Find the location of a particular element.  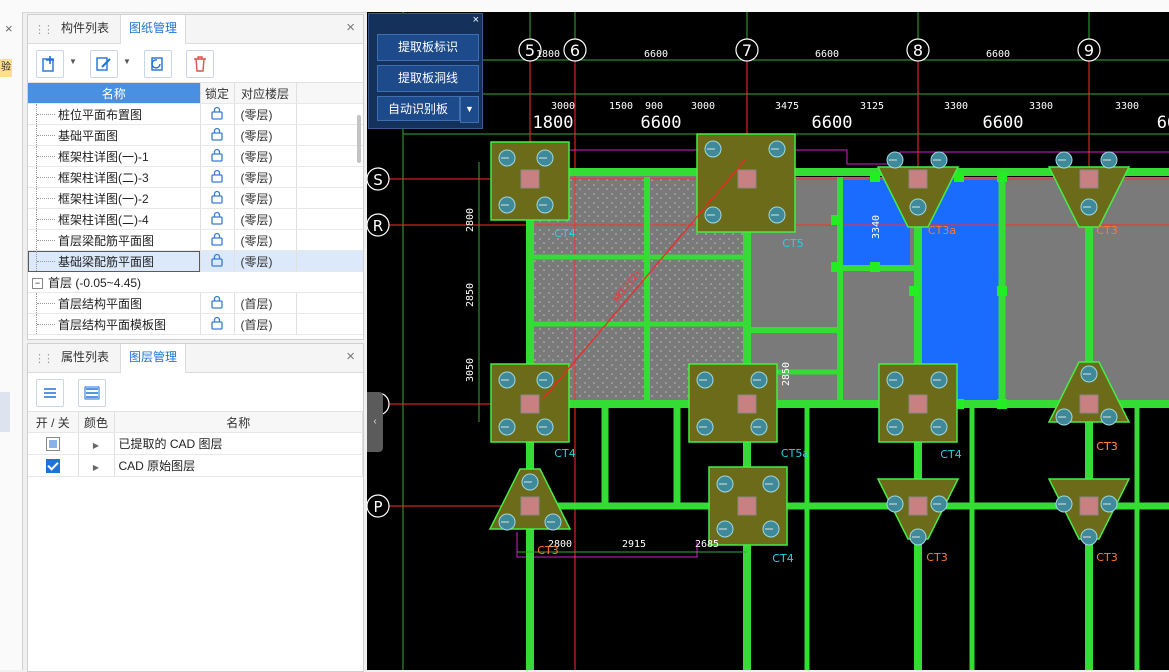

auto-identify-slab-button: 自动识别板 is located at coordinates (418, 108).